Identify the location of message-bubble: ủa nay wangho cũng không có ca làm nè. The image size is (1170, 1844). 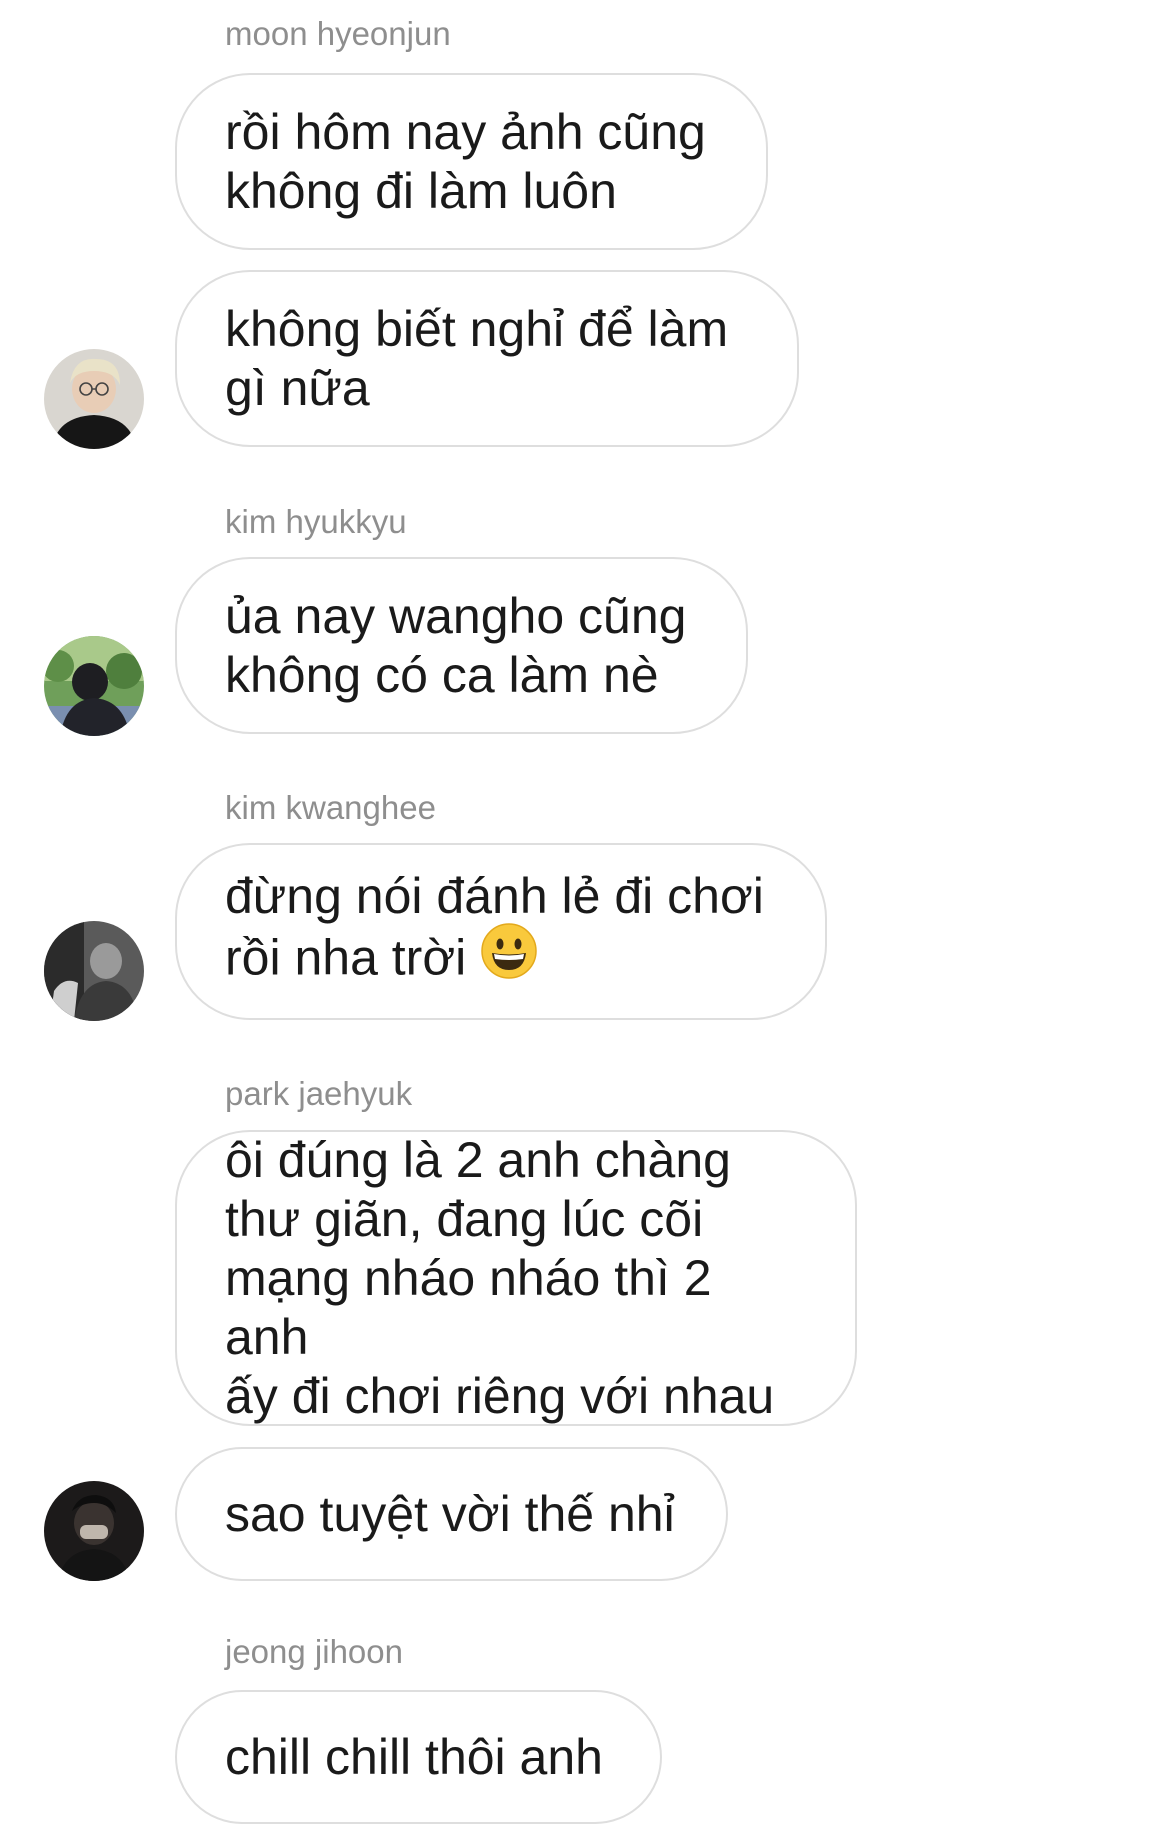
(461, 645).